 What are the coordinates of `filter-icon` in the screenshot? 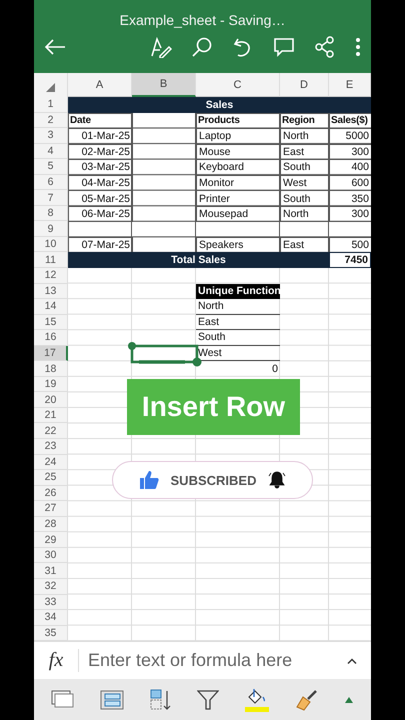 It's located at (208, 699).